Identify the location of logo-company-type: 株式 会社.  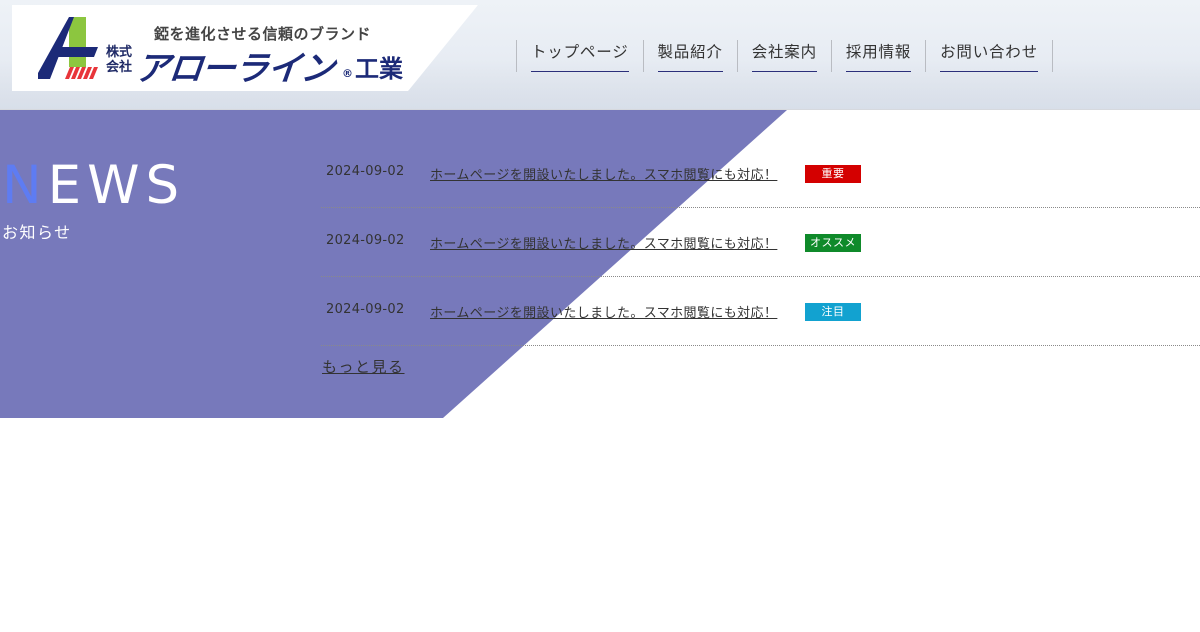
(121, 60).